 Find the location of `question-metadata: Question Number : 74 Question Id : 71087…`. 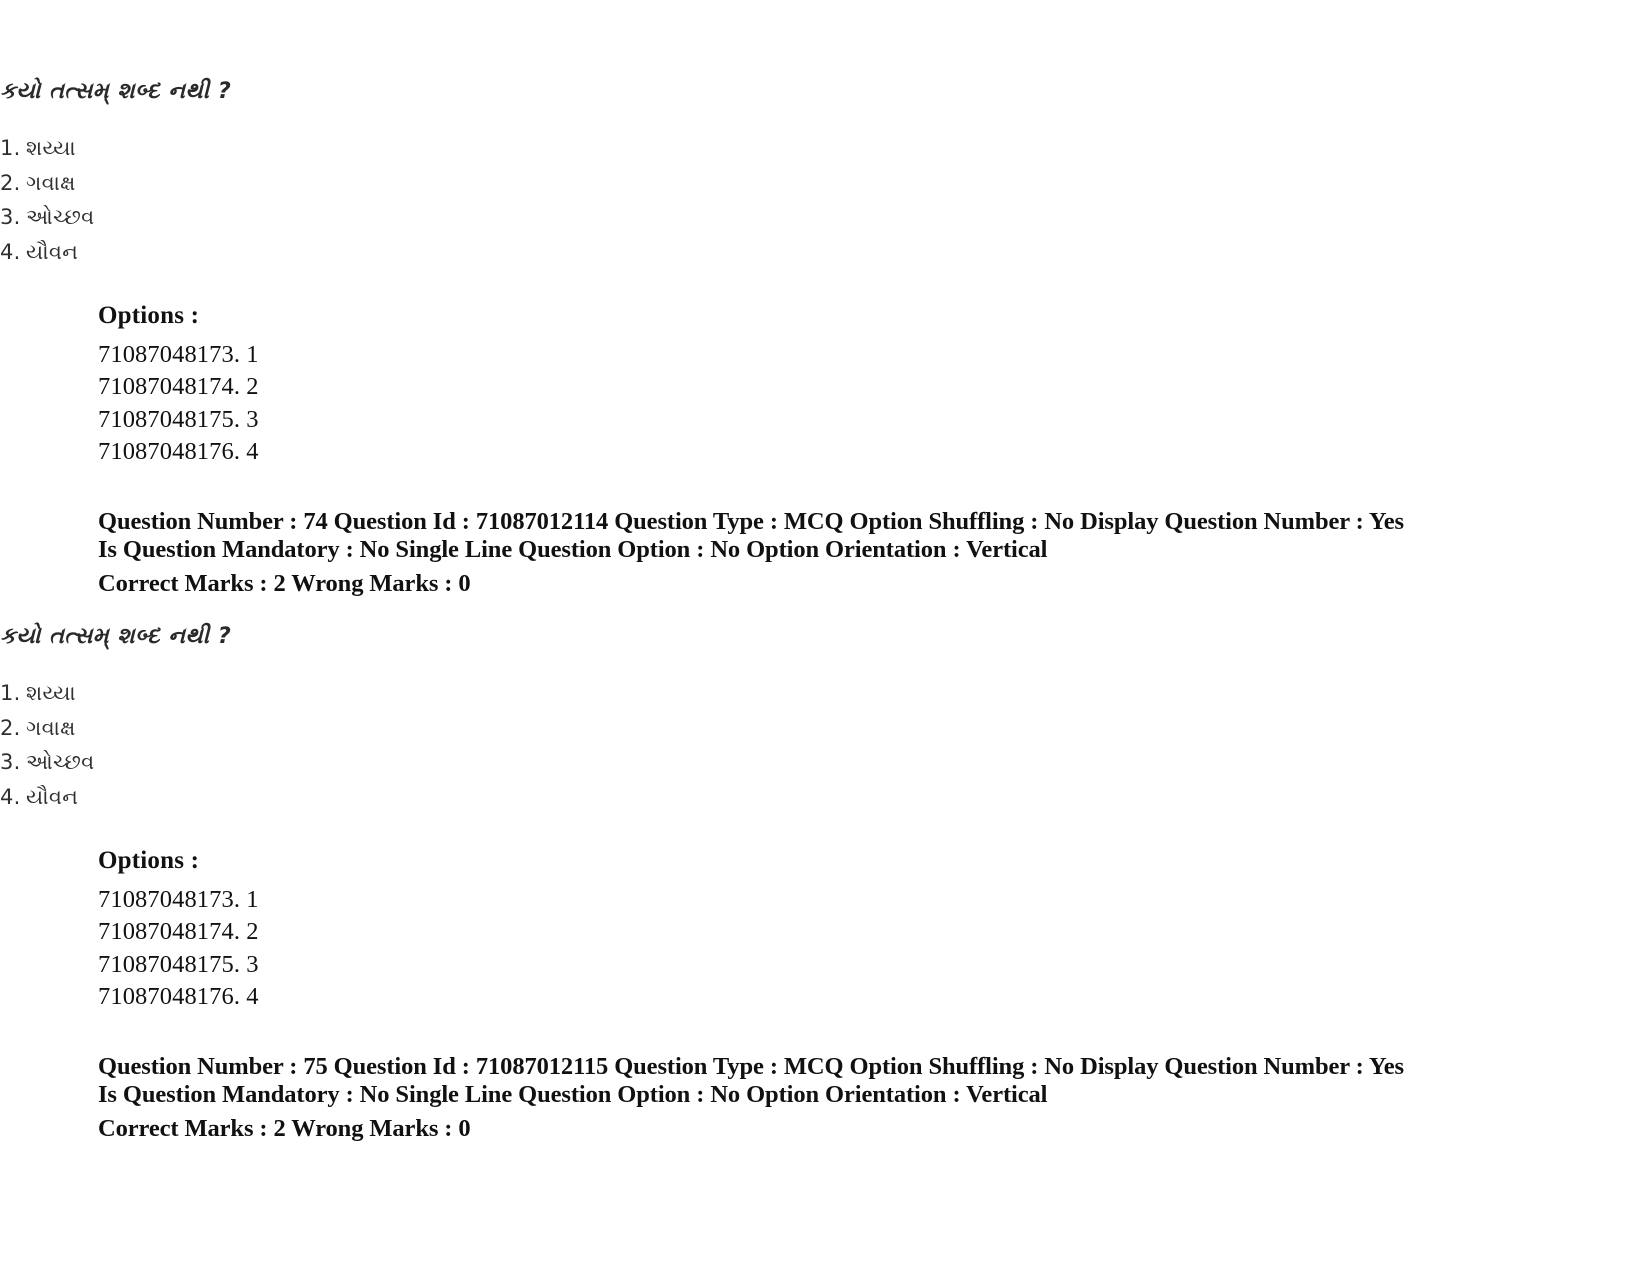

question-metadata: Question Number : 74 Question Id : 71087… is located at coordinates (808, 553).